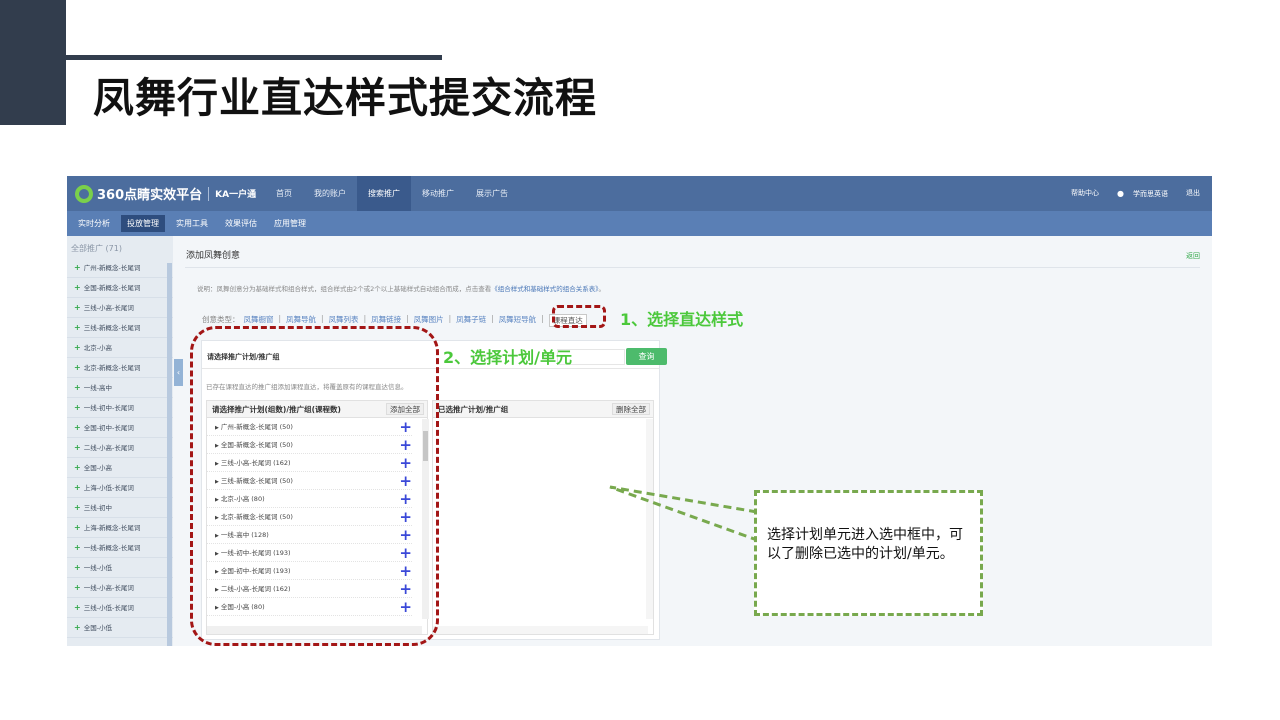  What do you see at coordinates (112, 328) in the screenshot?
I see `sidebar-item-label: 三线-新概念-长尾词` at bounding box center [112, 328].